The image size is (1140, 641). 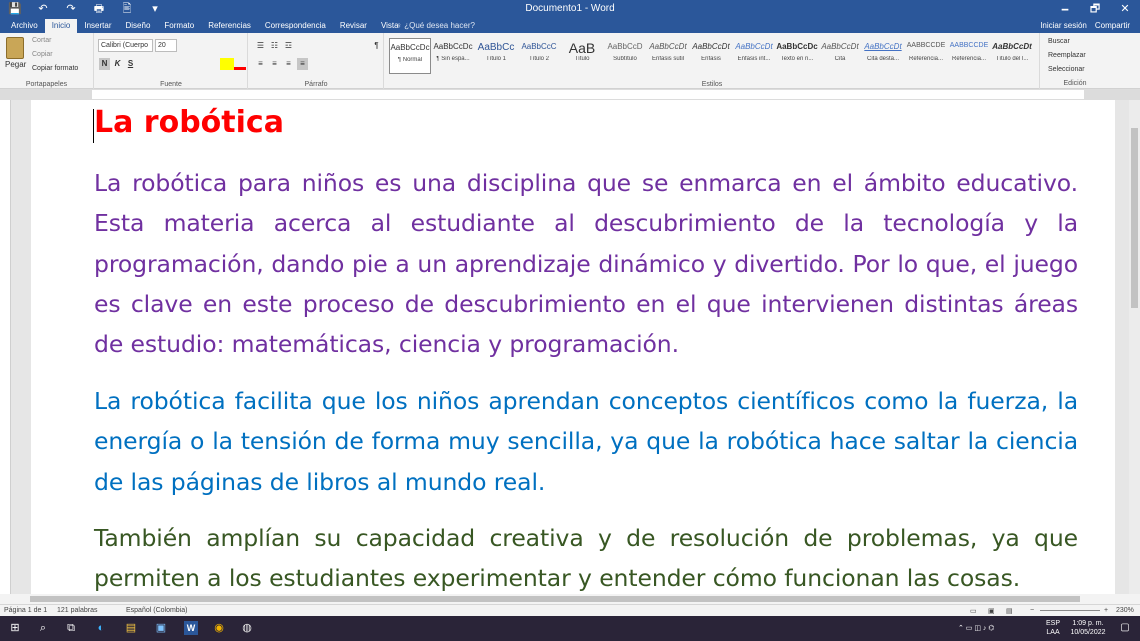 What do you see at coordinates (71, 628) in the screenshot?
I see `task-view-icon: ⧉` at bounding box center [71, 628].